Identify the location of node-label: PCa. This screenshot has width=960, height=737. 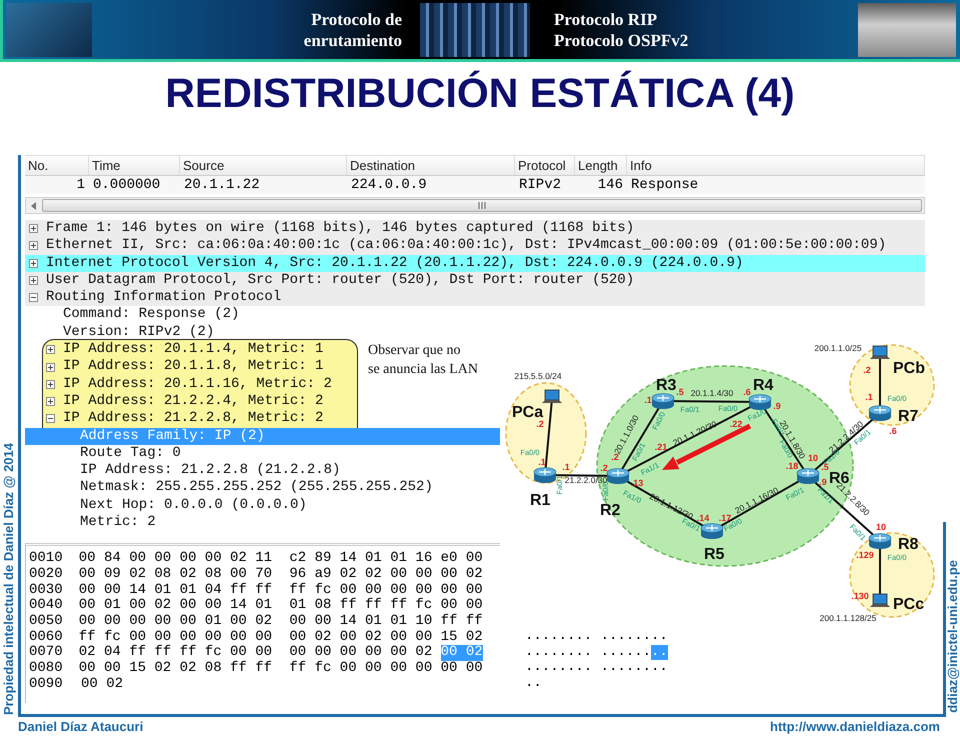
(528, 413).